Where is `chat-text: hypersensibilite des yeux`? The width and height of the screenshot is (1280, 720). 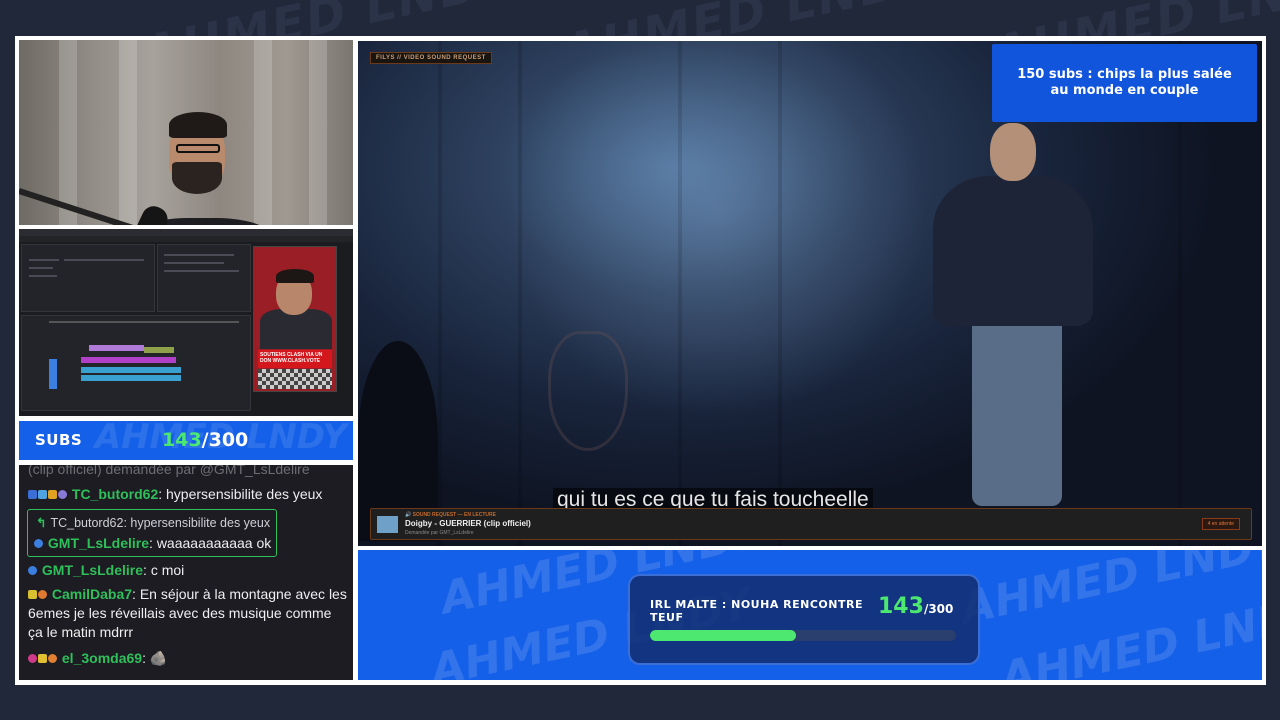
chat-text: hypersensibilite des yeux is located at coordinates (244, 494).